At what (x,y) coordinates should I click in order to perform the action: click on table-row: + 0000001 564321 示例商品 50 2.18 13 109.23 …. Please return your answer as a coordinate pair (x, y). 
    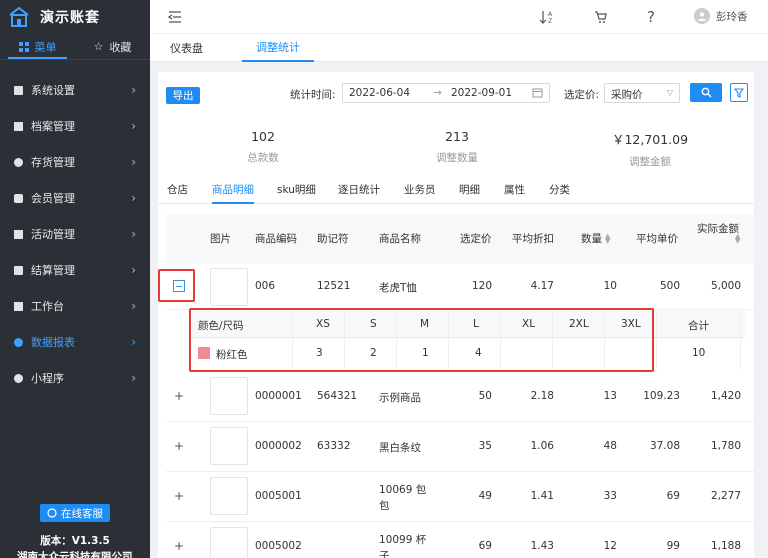
    Looking at the image, I should click on (460, 397).